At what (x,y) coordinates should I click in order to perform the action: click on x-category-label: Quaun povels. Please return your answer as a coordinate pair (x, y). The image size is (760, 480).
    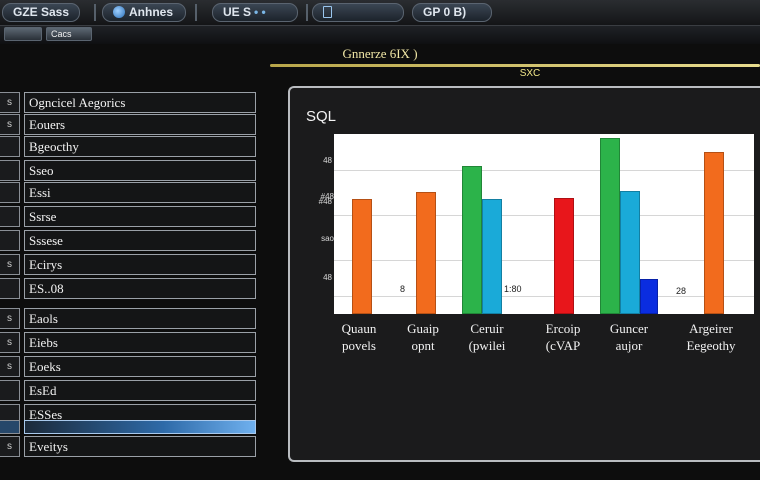
    Looking at the image, I should click on (359, 337).